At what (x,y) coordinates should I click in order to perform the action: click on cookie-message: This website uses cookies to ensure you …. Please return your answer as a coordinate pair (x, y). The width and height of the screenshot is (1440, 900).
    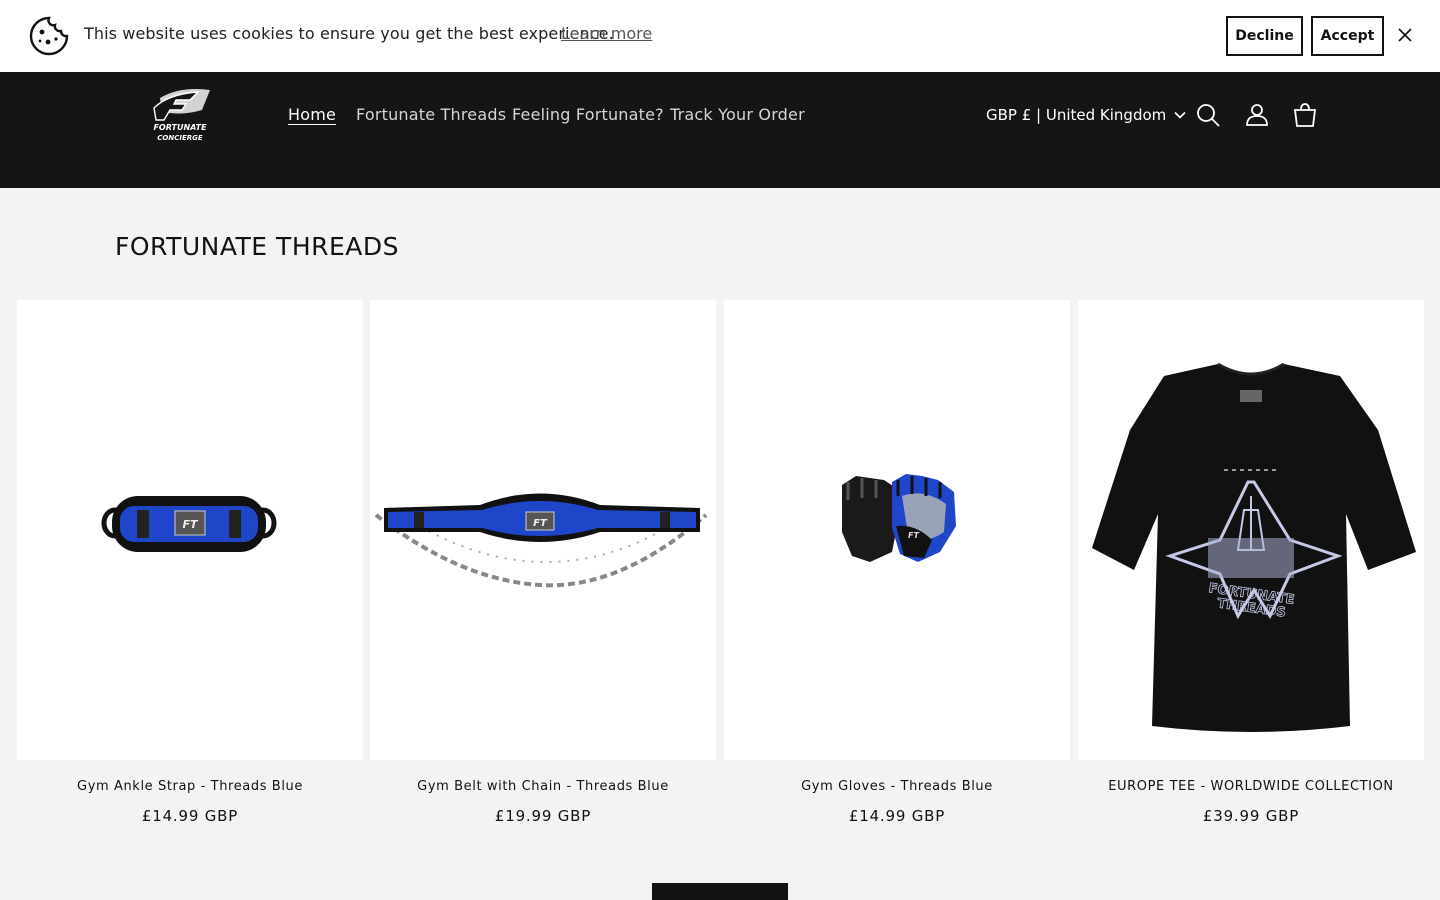
    Looking at the image, I should click on (349, 33).